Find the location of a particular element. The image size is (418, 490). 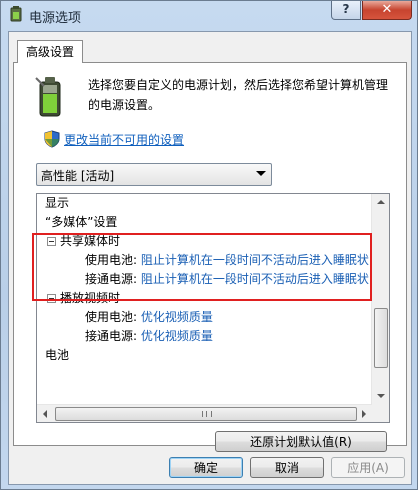

ok-button: 确定 is located at coordinates (206, 467).